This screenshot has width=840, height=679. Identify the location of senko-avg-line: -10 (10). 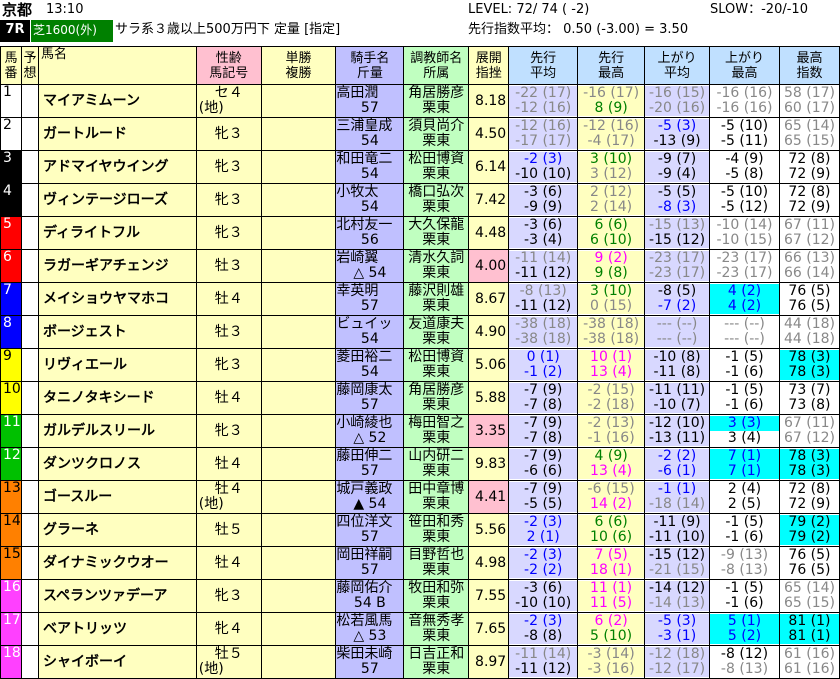
(543, 603).